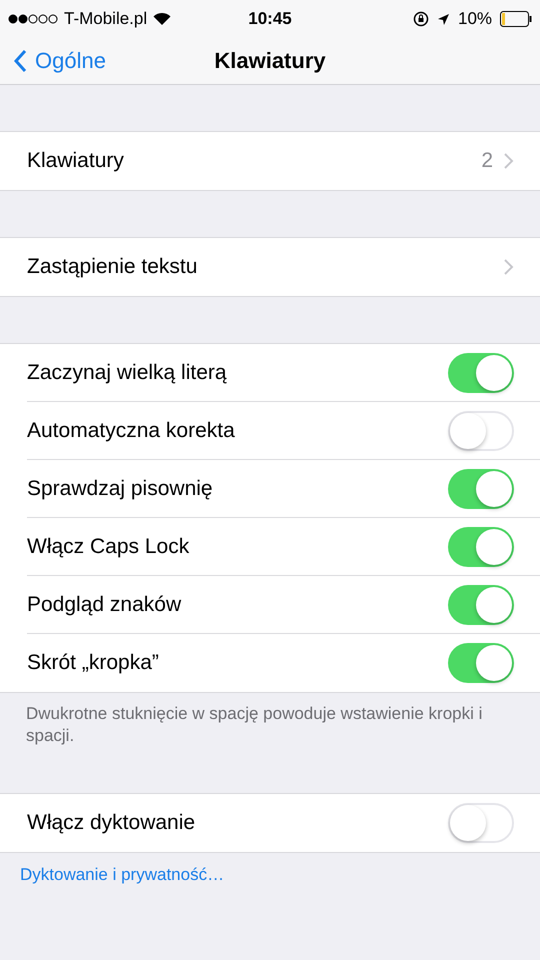 The image size is (540, 960). Describe the element at coordinates (93, 663) in the screenshot. I see `row-label: Skrót „kropka”` at that location.